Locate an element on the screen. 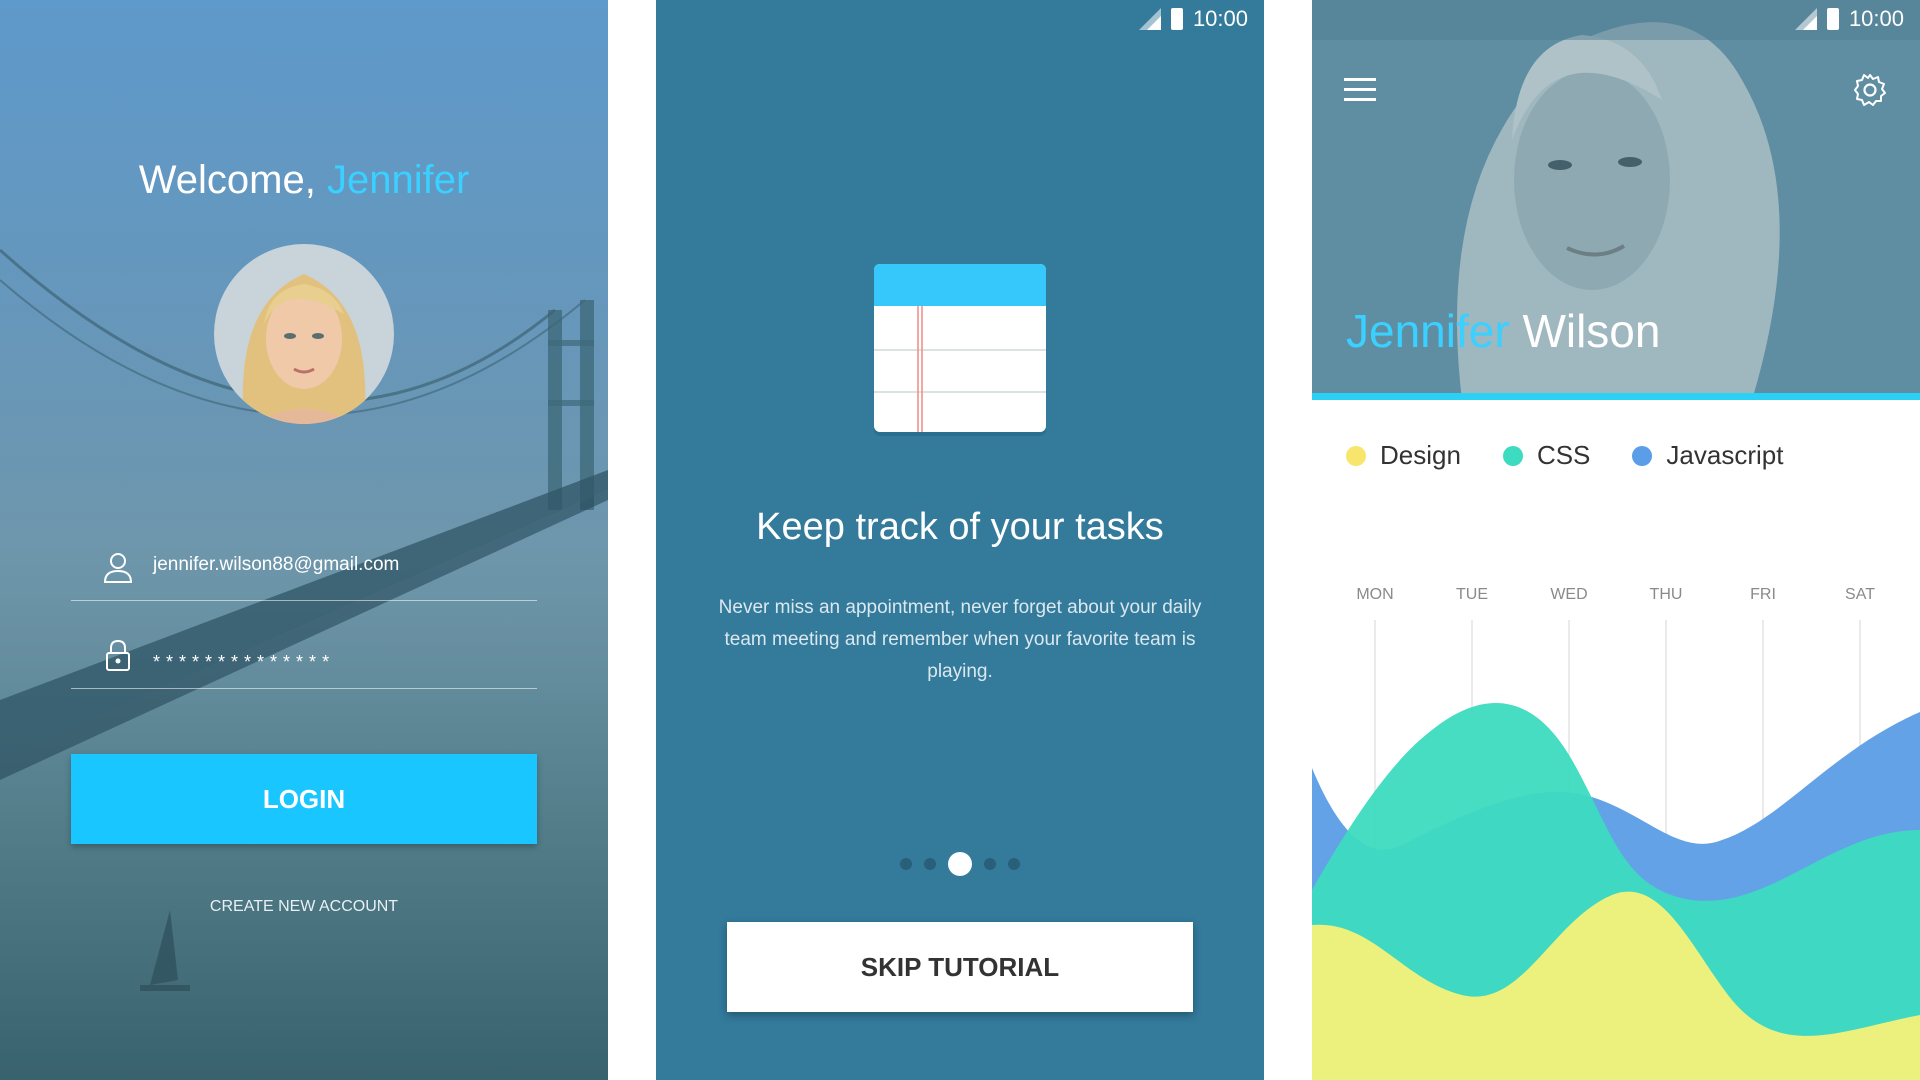  legend-item-design: Design is located at coordinates (1403, 455).